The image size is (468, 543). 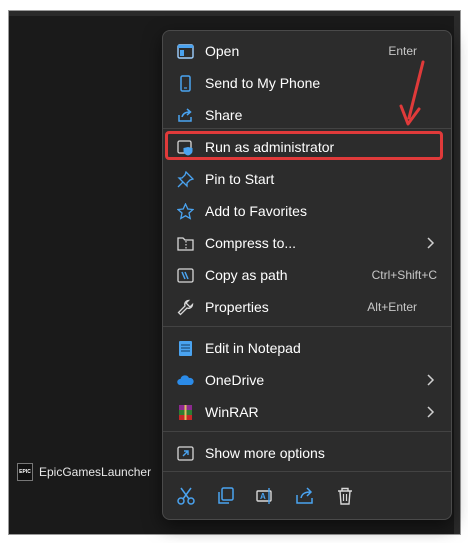 I want to click on star-icon, so click(x=185, y=211).